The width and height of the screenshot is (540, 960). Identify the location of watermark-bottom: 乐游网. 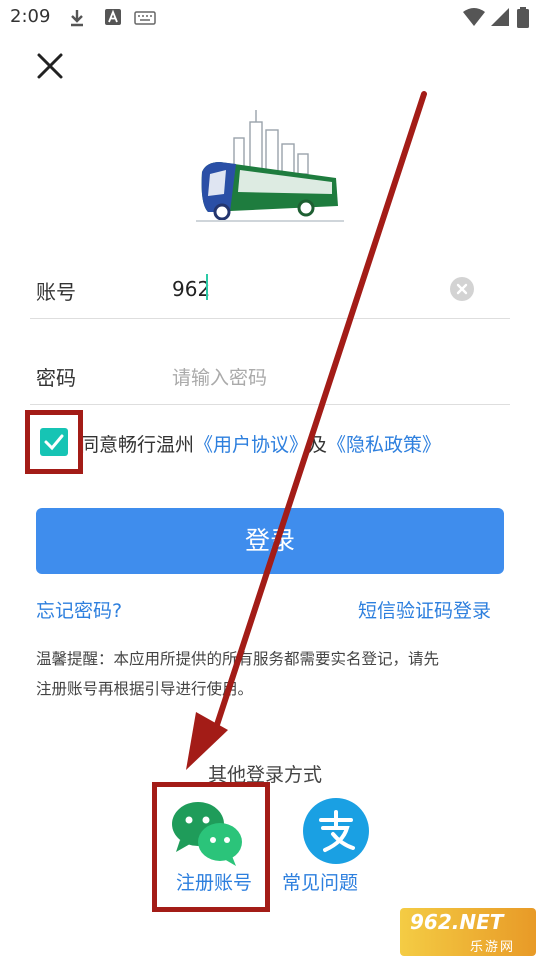
(493, 947).